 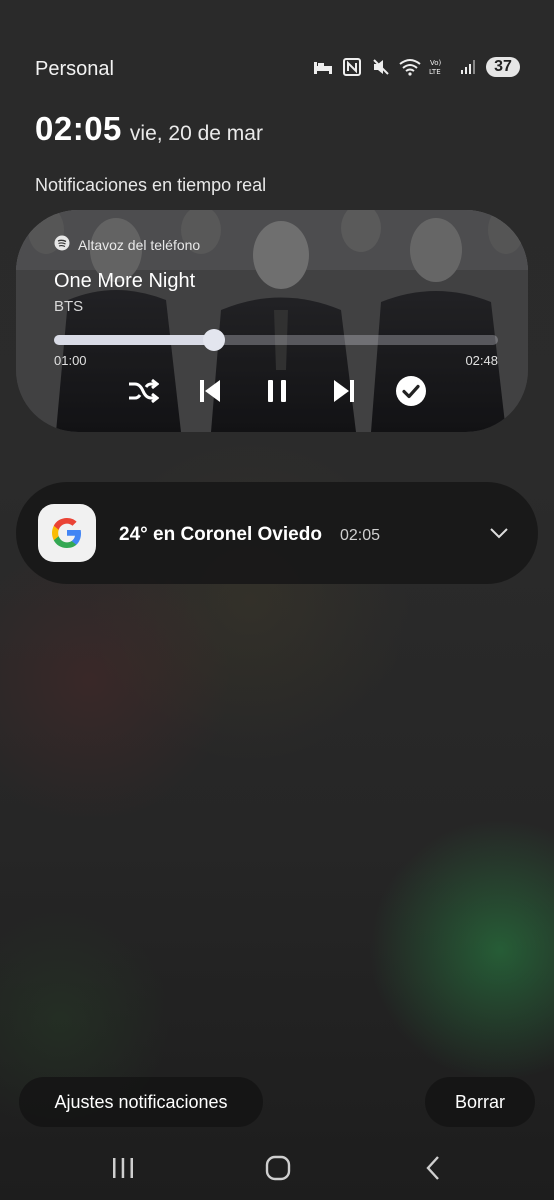 I want to click on clear-button: Borrar, so click(x=480, y=1102).